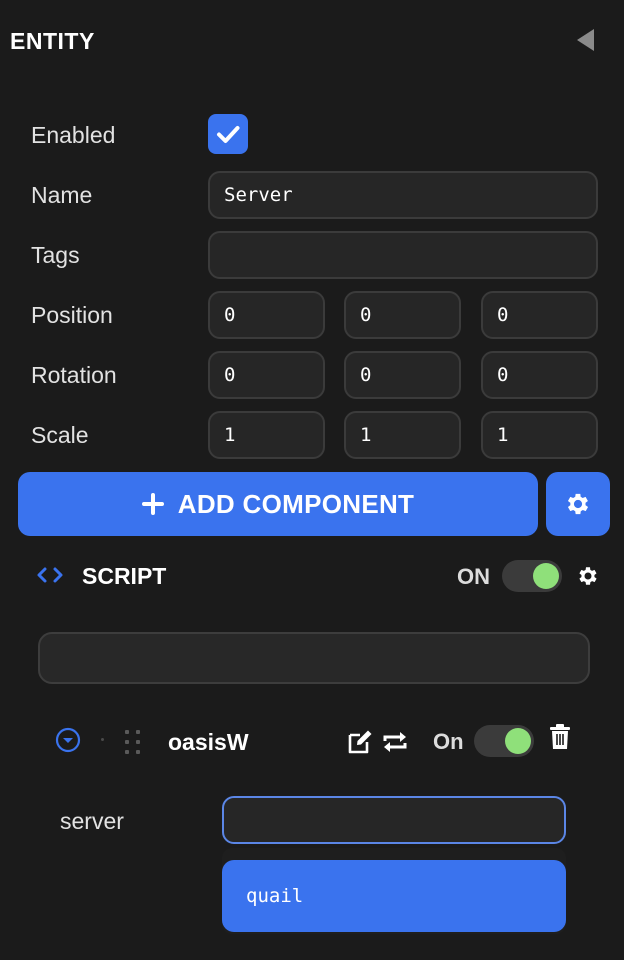 The height and width of the screenshot is (960, 624). I want to click on script-search-input, so click(314, 658).